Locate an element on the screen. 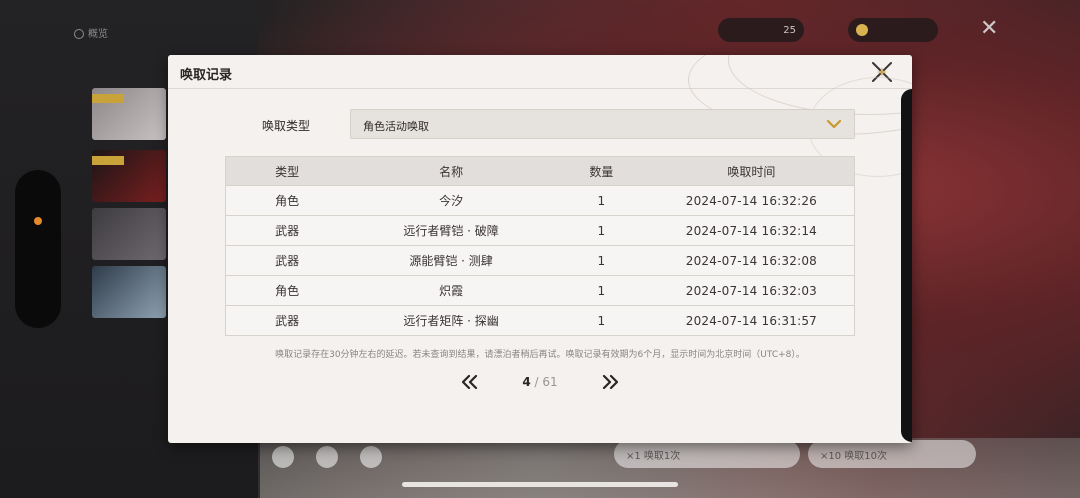 This screenshot has height=498, width=1080. cell-time: 2024-07-14 16:31:57 is located at coordinates (751, 320).